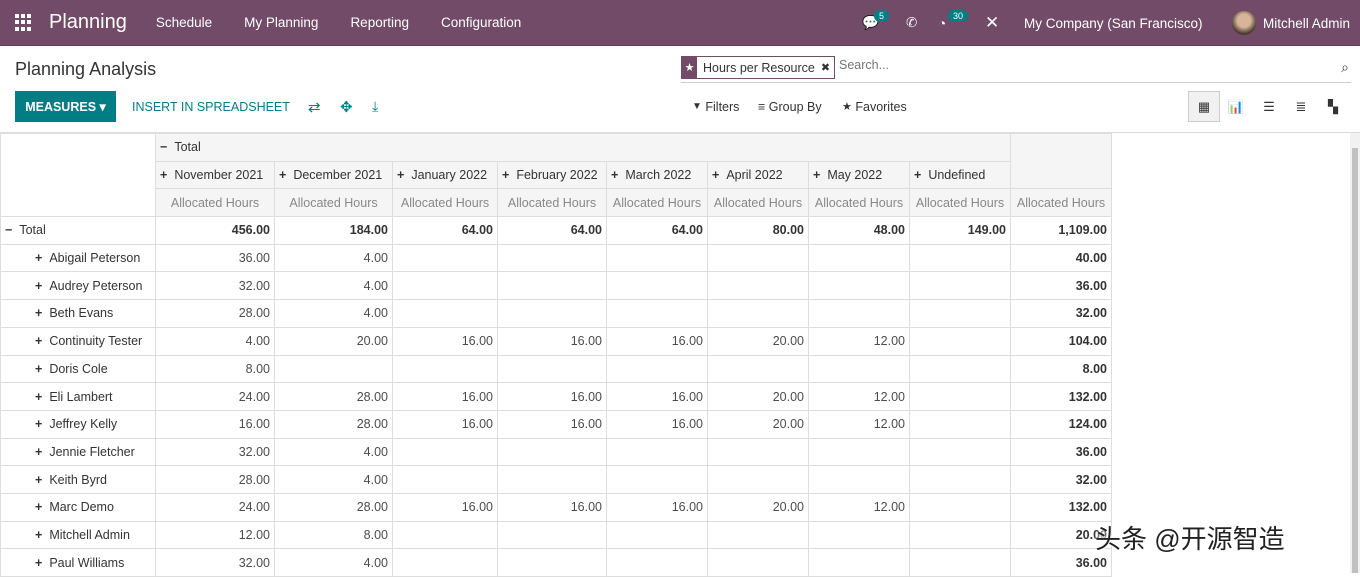 The image size is (1360, 577). What do you see at coordinates (1061, 369) in the screenshot?
I see `row-total-cell: 8.00` at bounding box center [1061, 369].